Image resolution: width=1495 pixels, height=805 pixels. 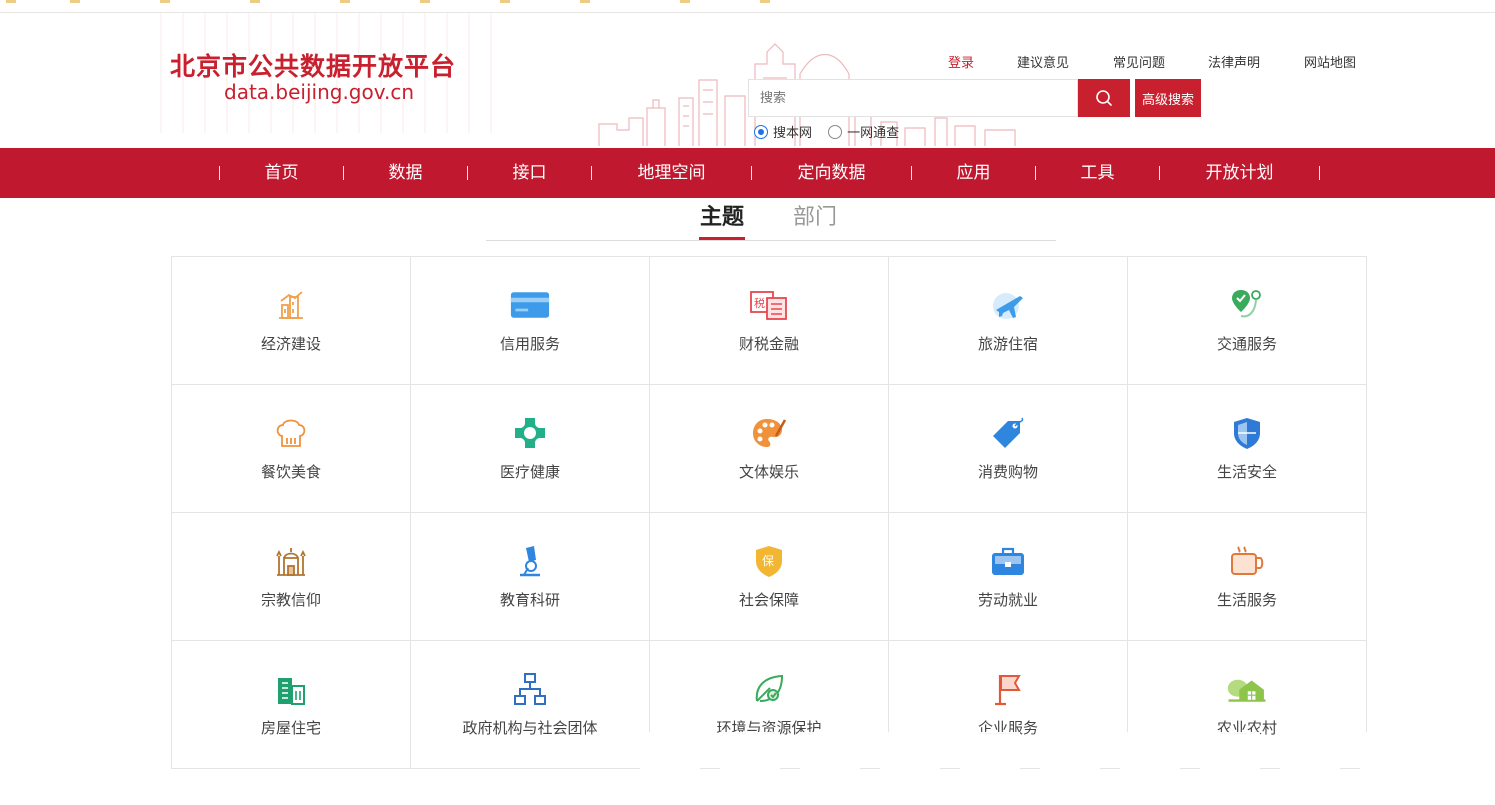 What do you see at coordinates (671, 173) in the screenshot?
I see `nav-item-geo: 地理空间` at bounding box center [671, 173].